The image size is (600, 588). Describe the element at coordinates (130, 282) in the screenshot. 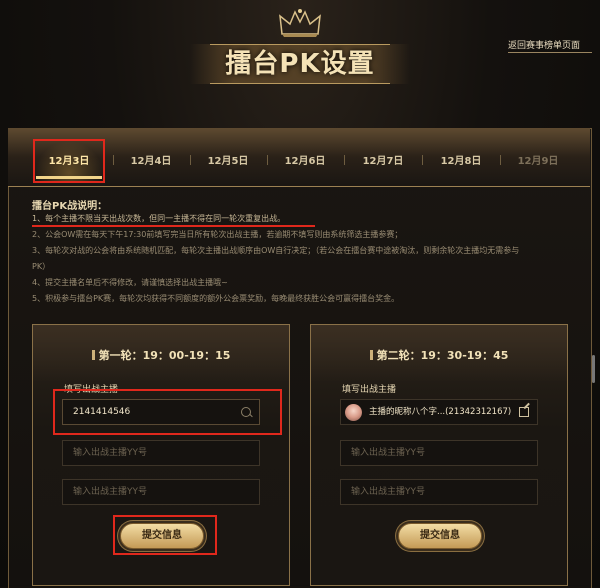

I see `rule-item-4: 4、提交主播名单后不得修改，请谨慎选择出战主播哦~` at that location.